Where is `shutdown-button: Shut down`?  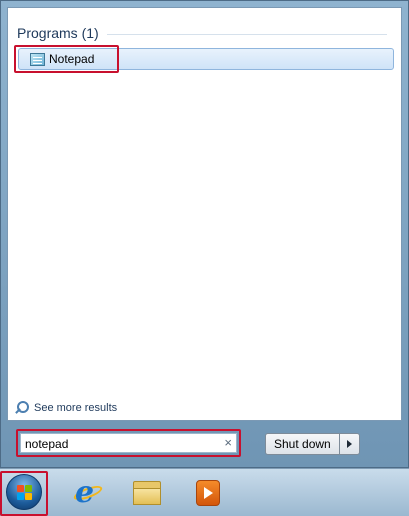
shutdown-button: Shut down is located at coordinates (302, 444).